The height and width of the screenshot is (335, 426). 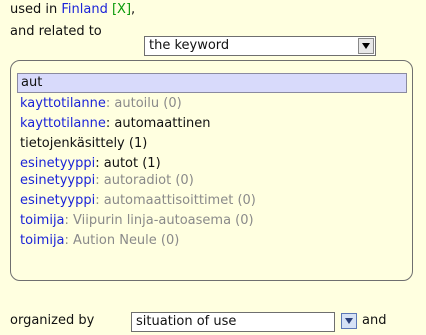 I want to click on autocomplete-input: aut, so click(x=212, y=83).